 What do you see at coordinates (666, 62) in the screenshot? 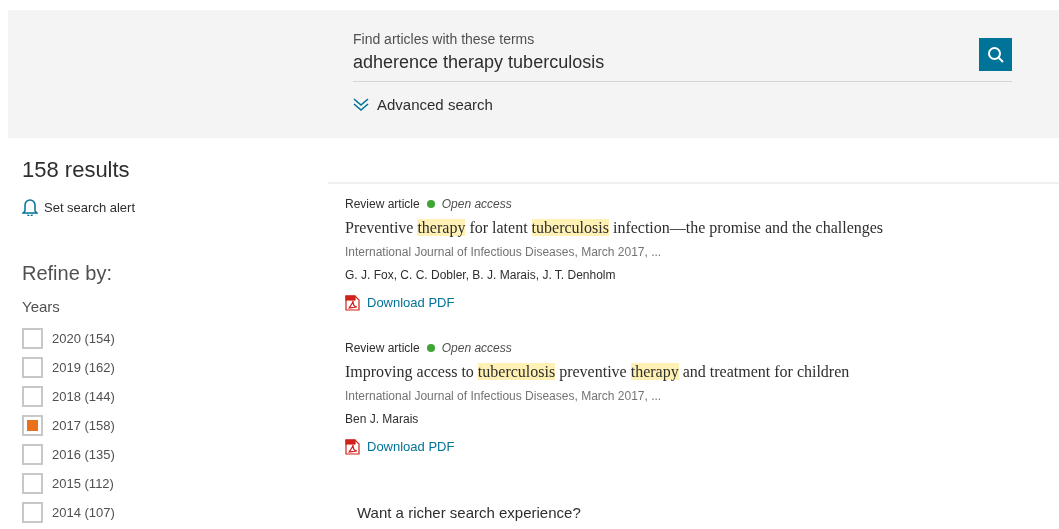
I see `search-field: adherence therapy tuberculosis` at bounding box center [666, 62].